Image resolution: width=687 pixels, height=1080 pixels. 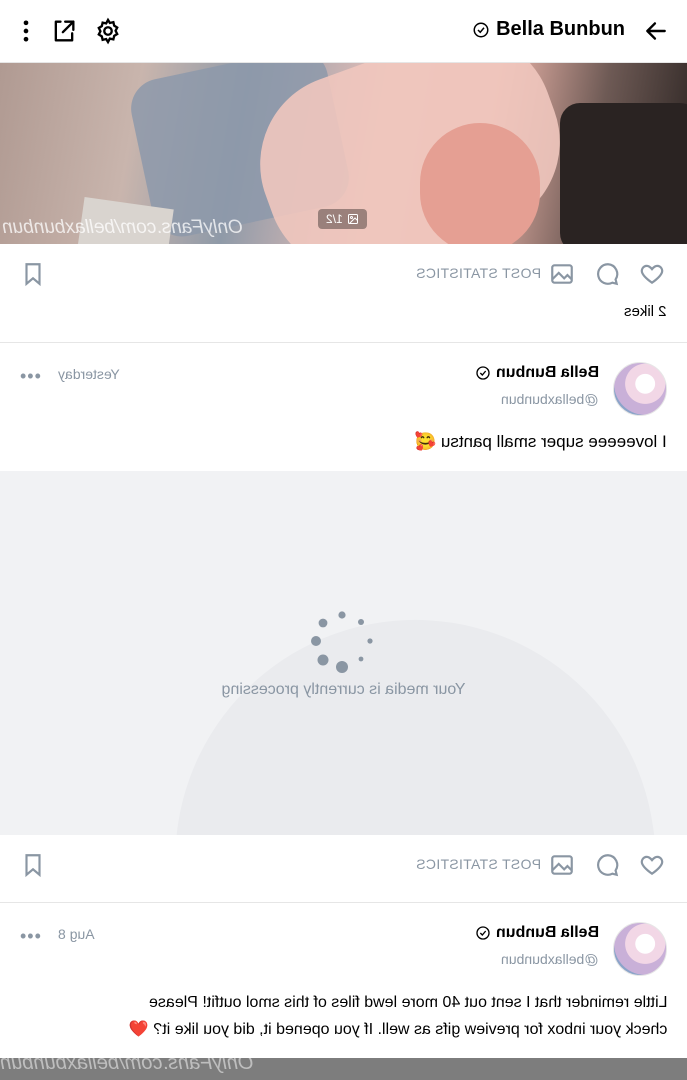 What do you see at coordinates (76, 934) in the screenshot?
I see `post-date: Aug 8` at bounding box center [76, 934].